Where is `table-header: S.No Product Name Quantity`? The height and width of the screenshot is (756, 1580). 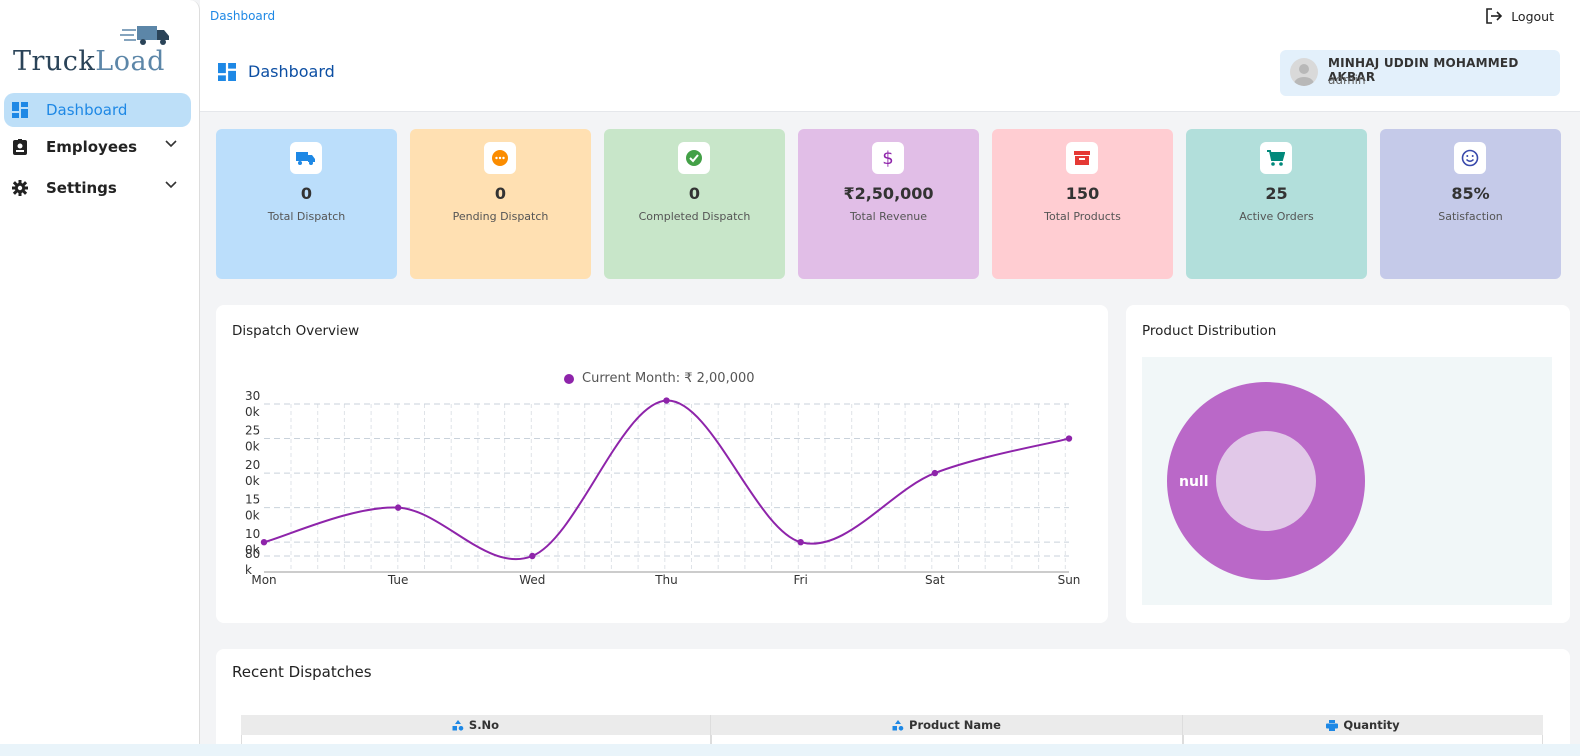
table-header: S.No Product Name Quantity is located at coordinates (892, 725).